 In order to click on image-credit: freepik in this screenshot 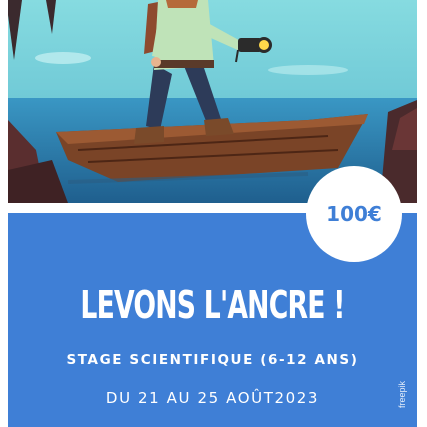, I will do `click(402, 394)`.